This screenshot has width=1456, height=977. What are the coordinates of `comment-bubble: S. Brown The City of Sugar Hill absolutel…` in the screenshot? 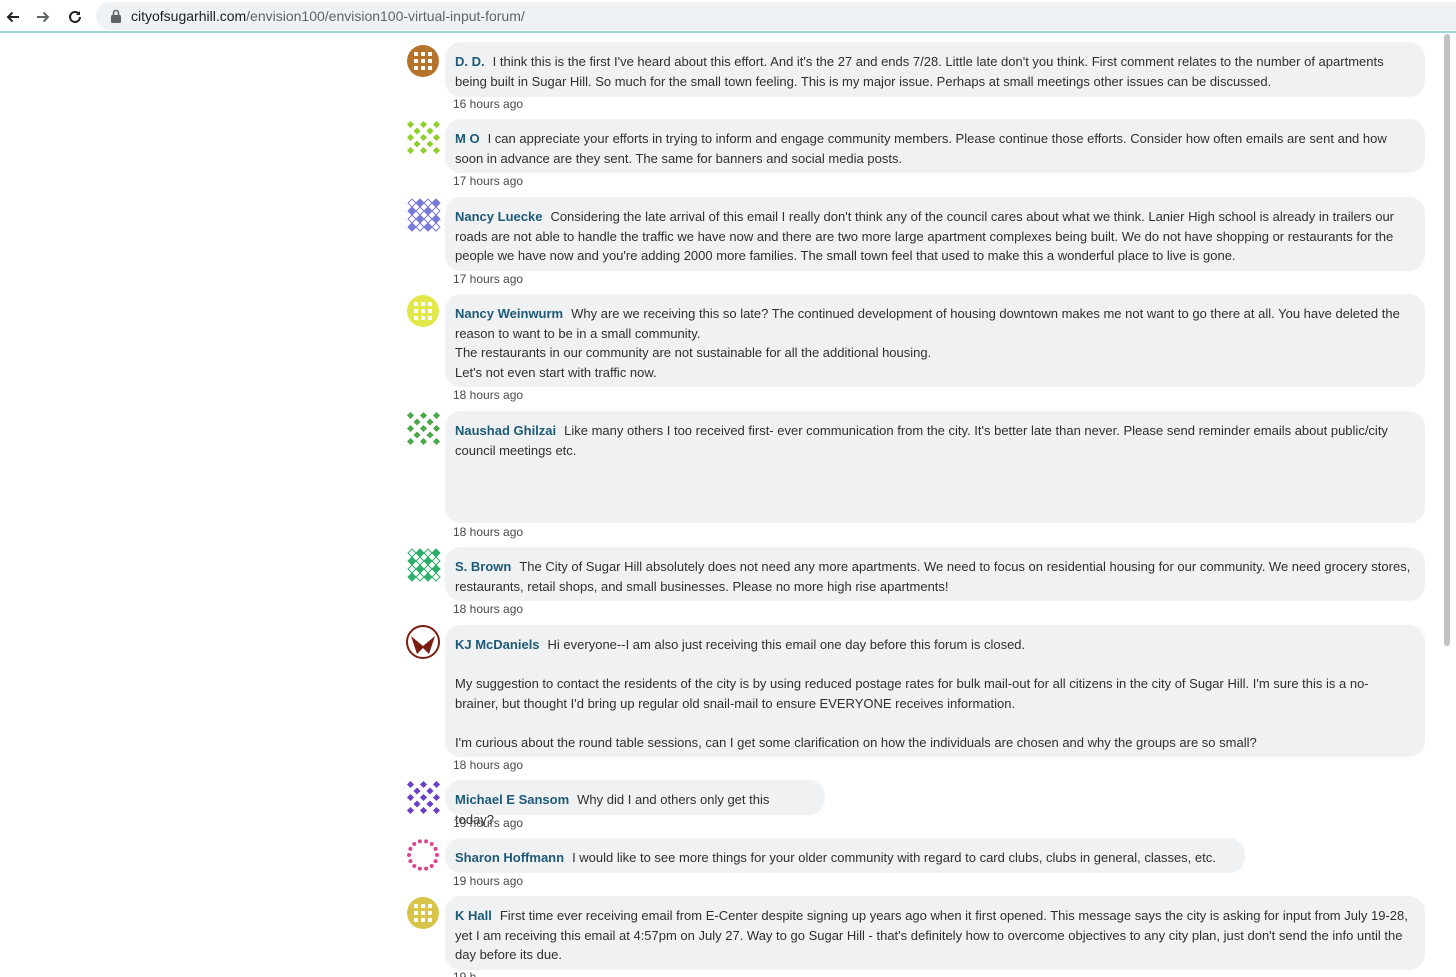 It's located at (935, 574).